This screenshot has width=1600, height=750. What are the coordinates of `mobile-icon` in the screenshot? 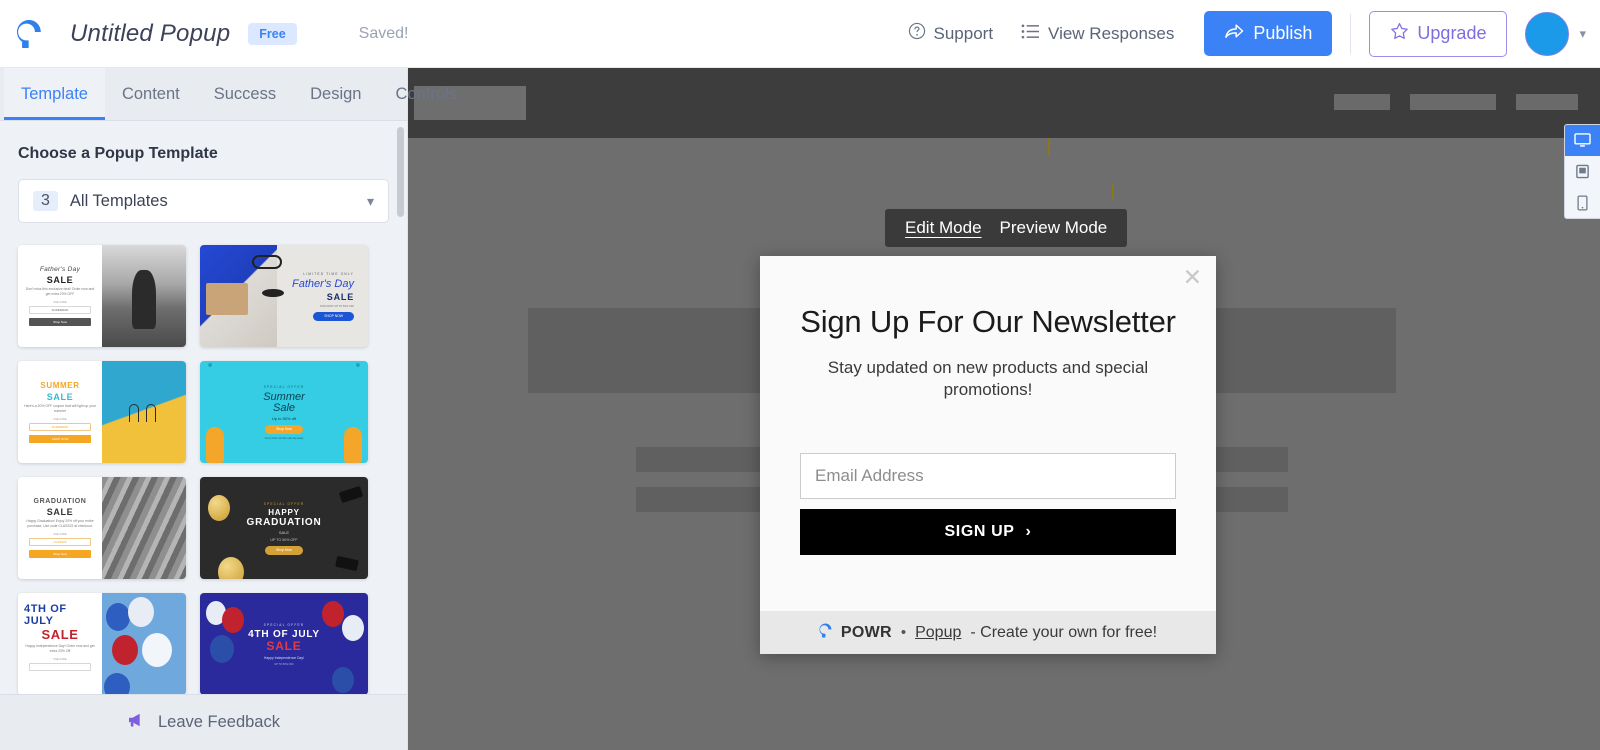 It's located at (1582, 202).